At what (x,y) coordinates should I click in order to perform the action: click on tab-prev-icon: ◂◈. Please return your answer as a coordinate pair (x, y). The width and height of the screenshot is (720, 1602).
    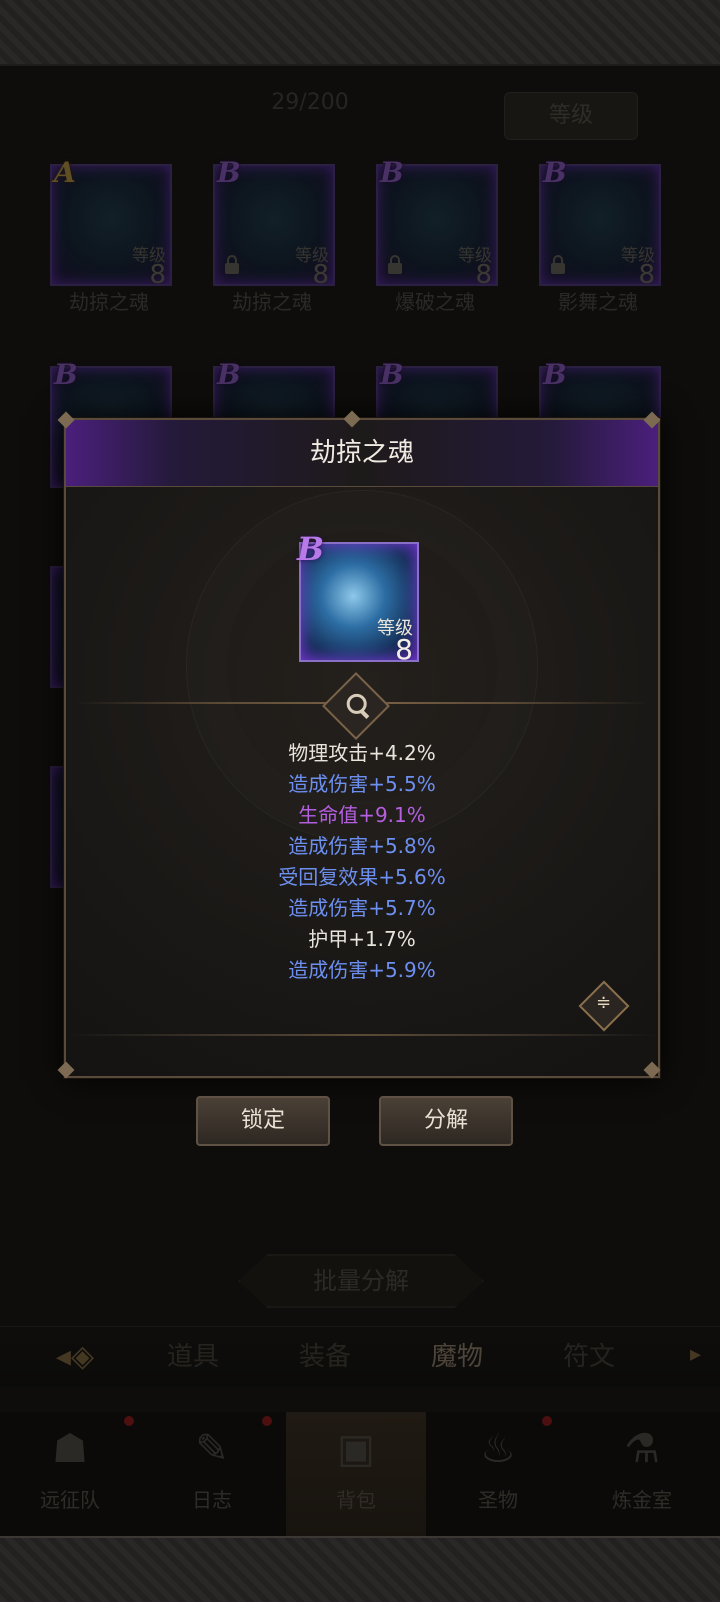
    Looking at the image, I should click on (75, 1357).